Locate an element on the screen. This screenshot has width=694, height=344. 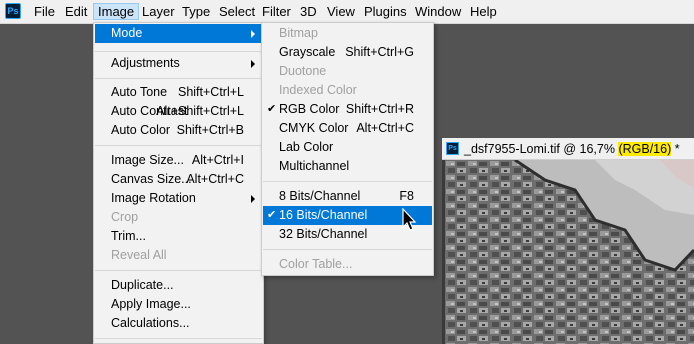
image-menu-crop-label: Crop is located at coordinates (125, 217).